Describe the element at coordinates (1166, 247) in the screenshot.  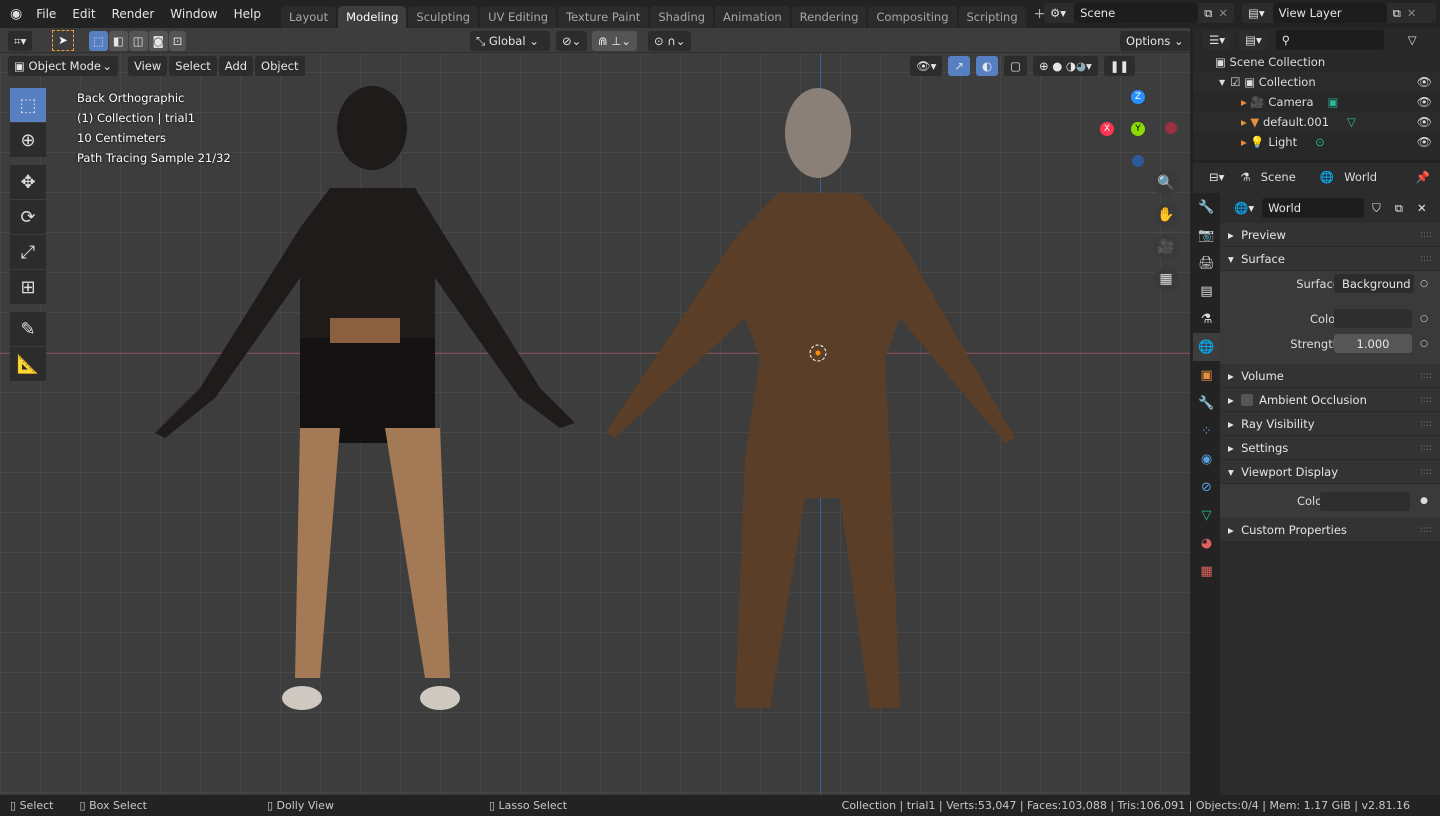
I see `camera-view-icon: 🎥` at that location.